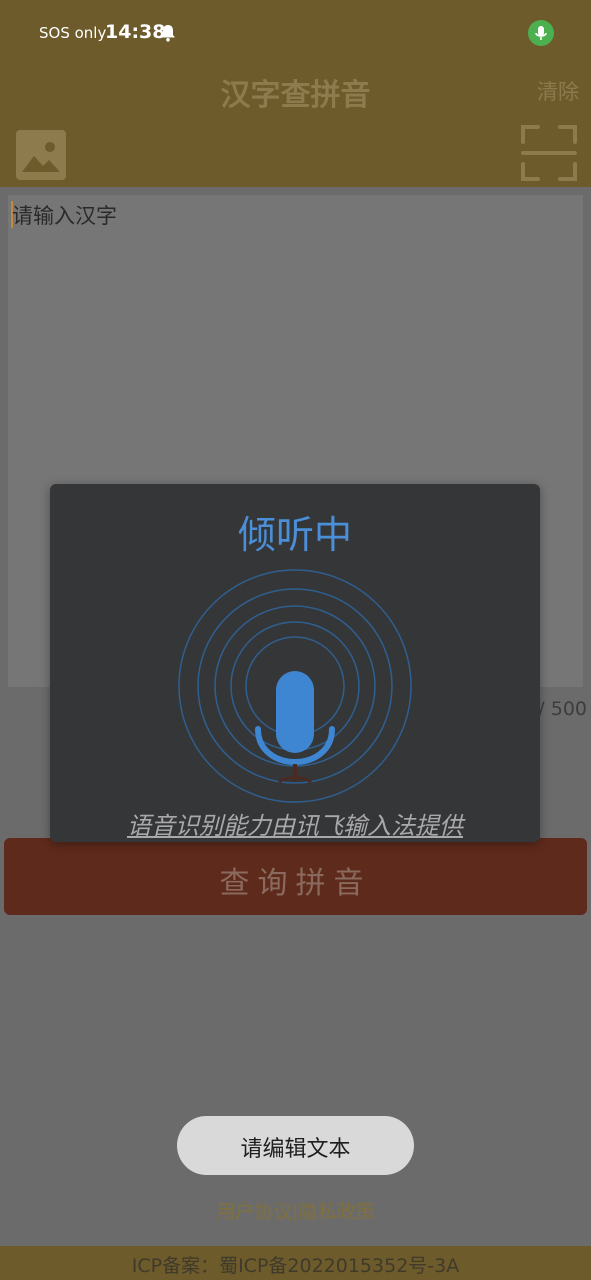 The image size is (591, 1280). I want to click on clear-button: 清除, so click(558, 91).